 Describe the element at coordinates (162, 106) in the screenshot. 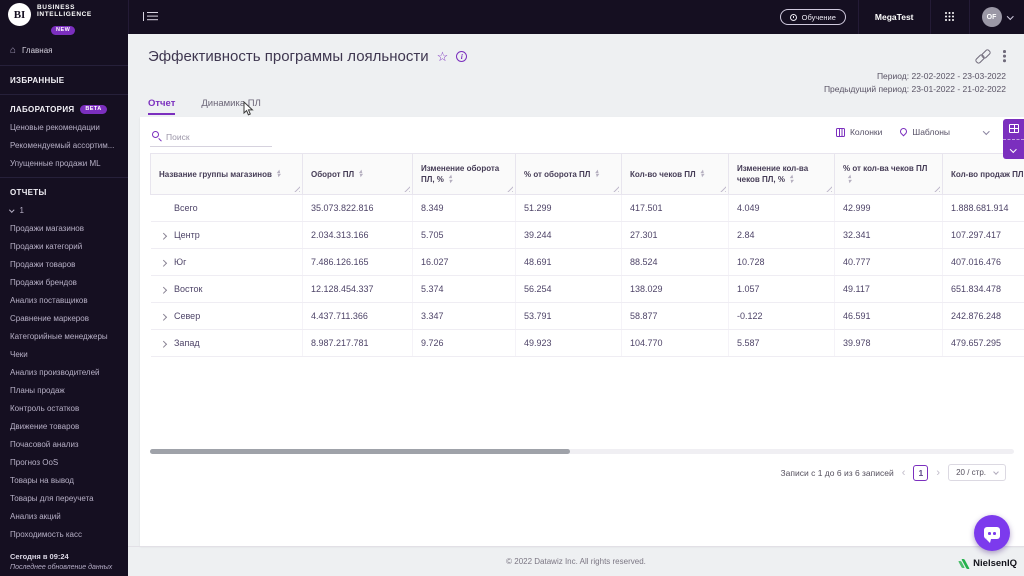

I see `tab-report: Отчет` at that location.